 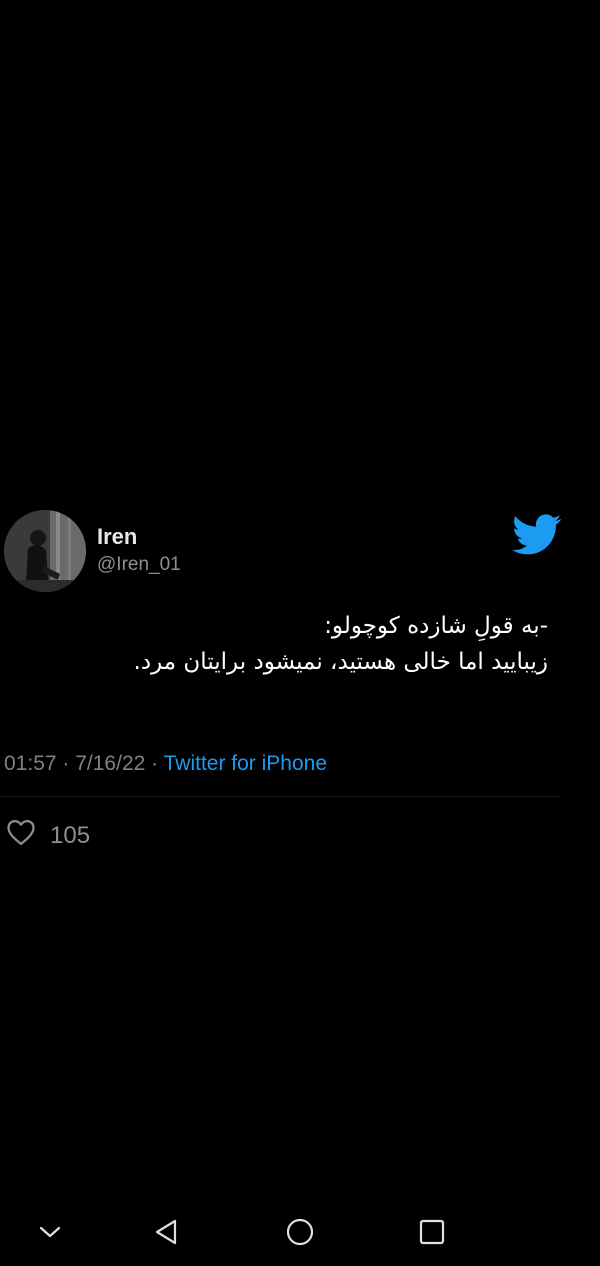 I want to click on tweet-meta: 01:57 · 7/16/22 · Twitter for iPhone, so click(x=165, y=764).